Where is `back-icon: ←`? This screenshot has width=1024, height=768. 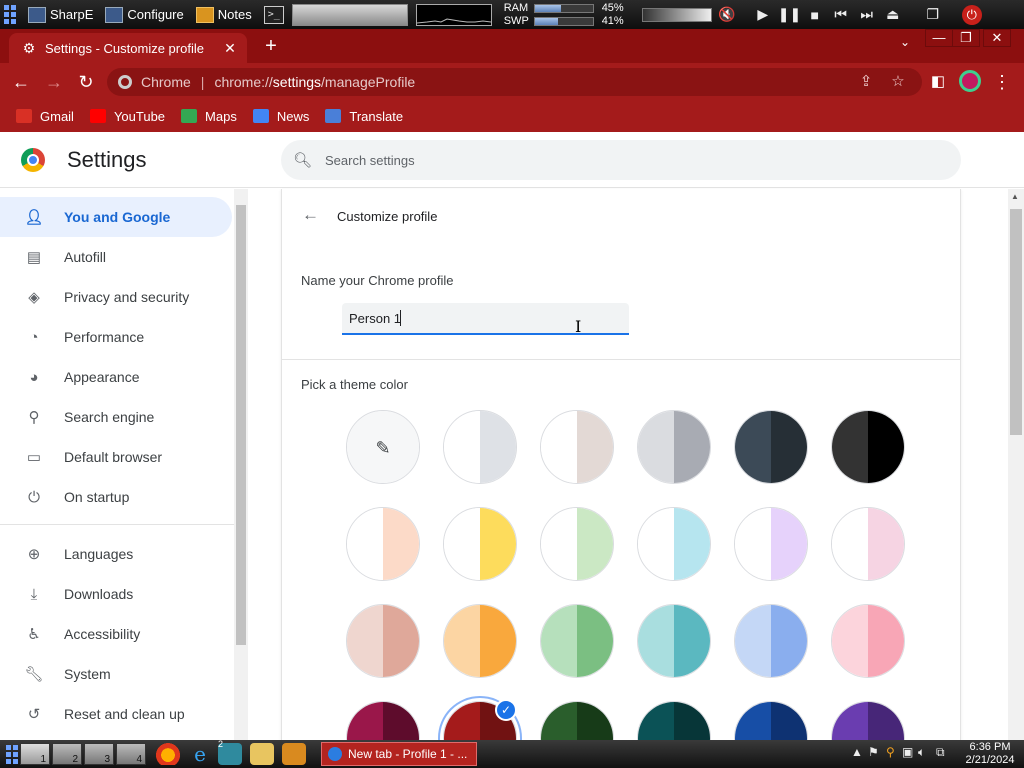 back-icon: ← is located at coordinates (21, 82).